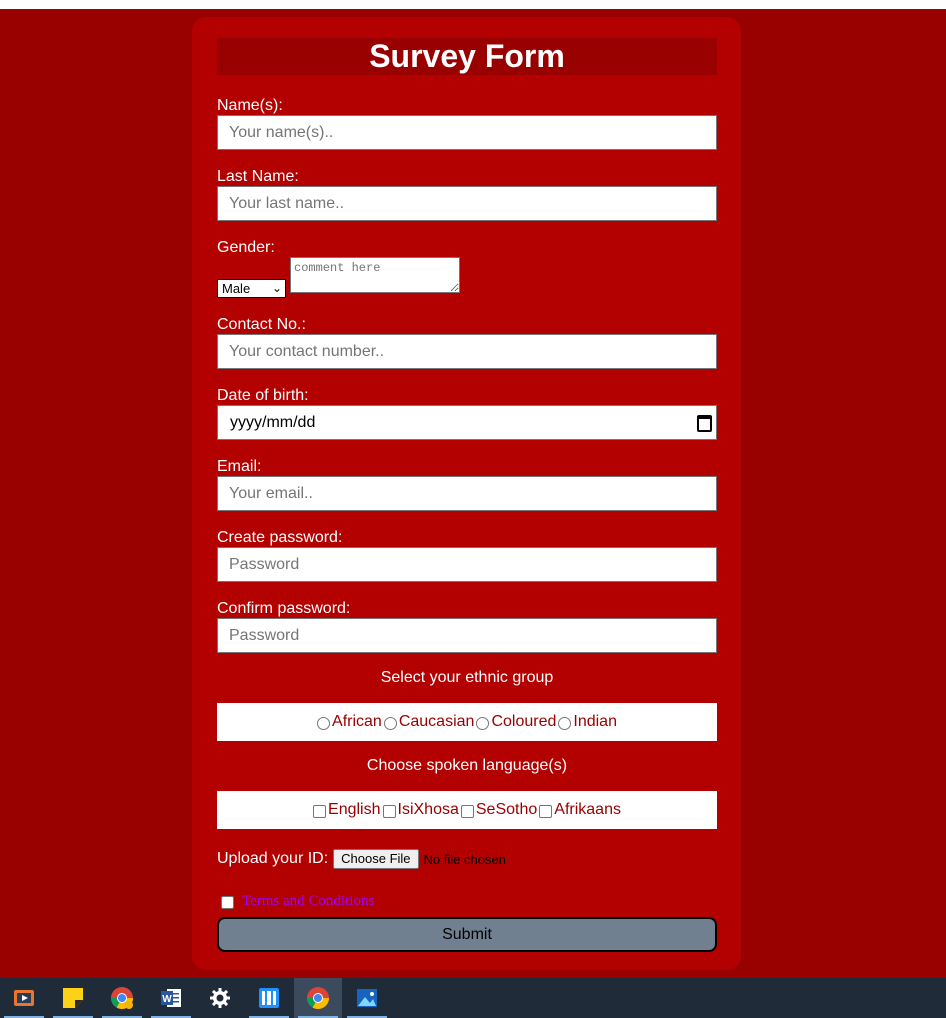 This screenshot has width=946, height=1018. I want to click on ethnic-option-african: African, so click(349, 722).